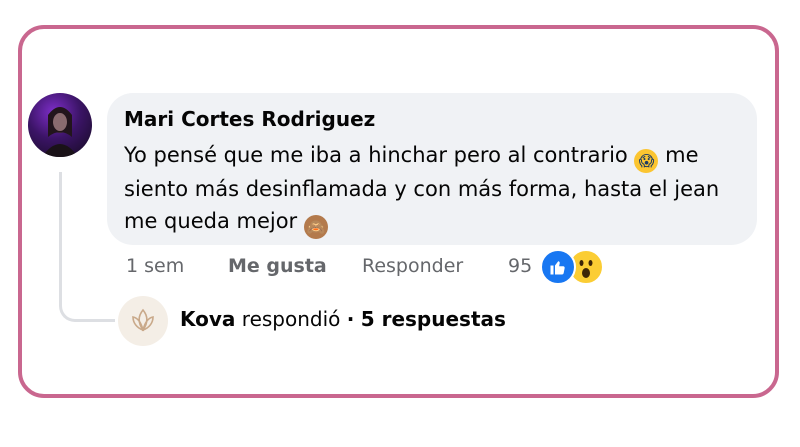 This screenshot has width=800, height=447. What do you see at coordinates (208, 319) in the screenshot?
I see `reply-author: Kova` at bounding box center [208, 319].